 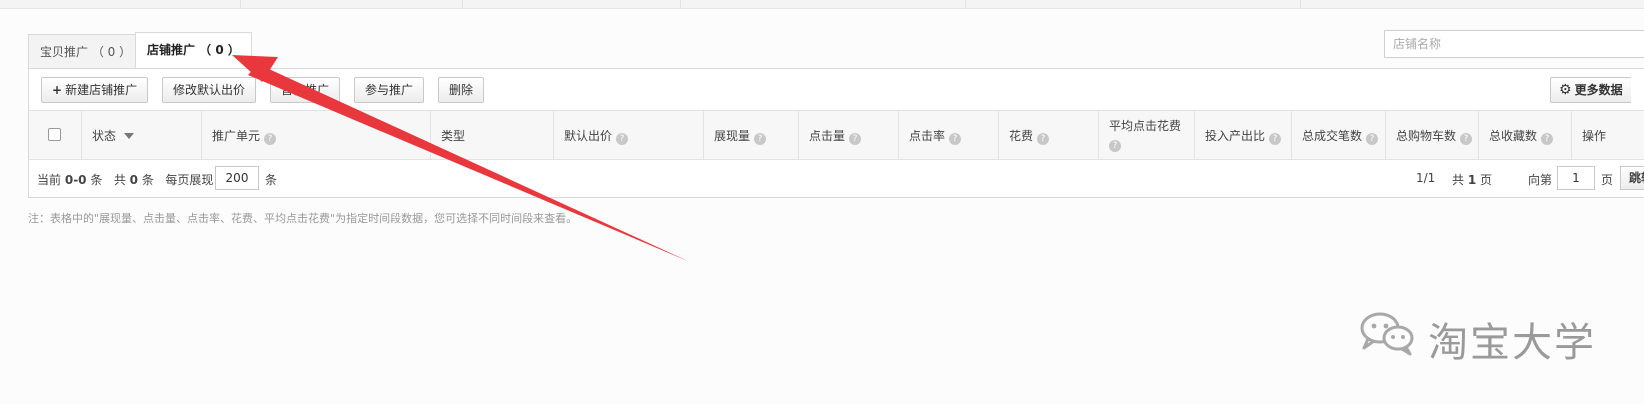 I want to click on column-label: 总成交笔数, so click(x=1332, y=136).